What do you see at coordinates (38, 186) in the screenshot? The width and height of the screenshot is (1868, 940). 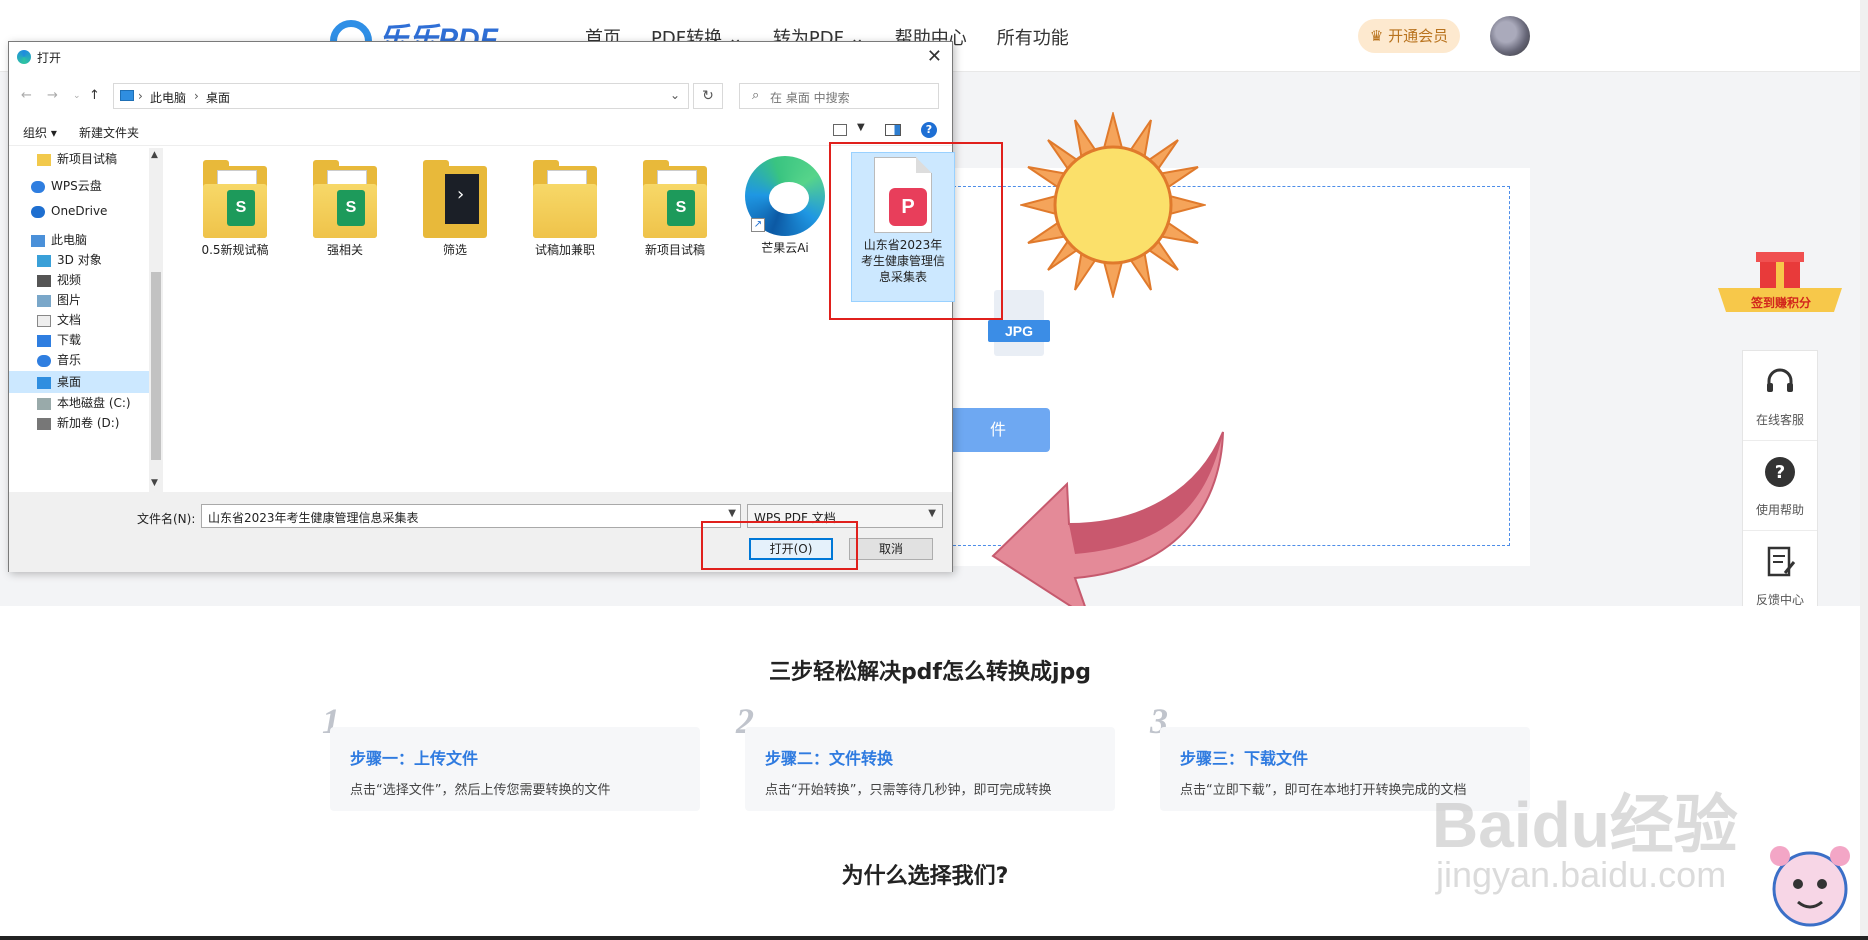 I see `cloud-icon` at bounding box center [38, 186].